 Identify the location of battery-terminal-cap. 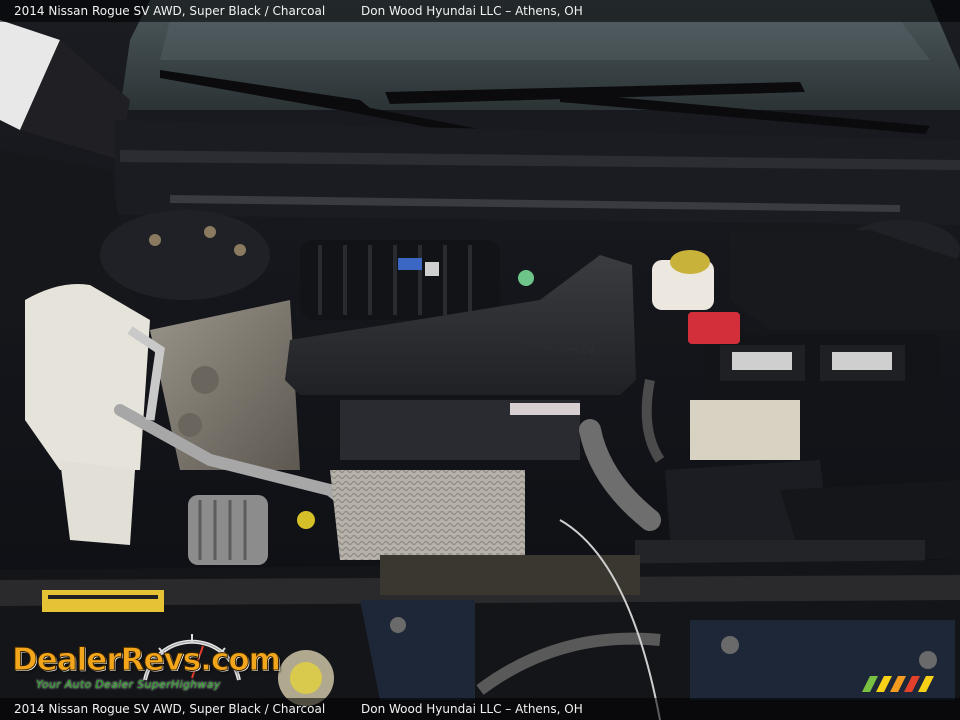
(714, 328).